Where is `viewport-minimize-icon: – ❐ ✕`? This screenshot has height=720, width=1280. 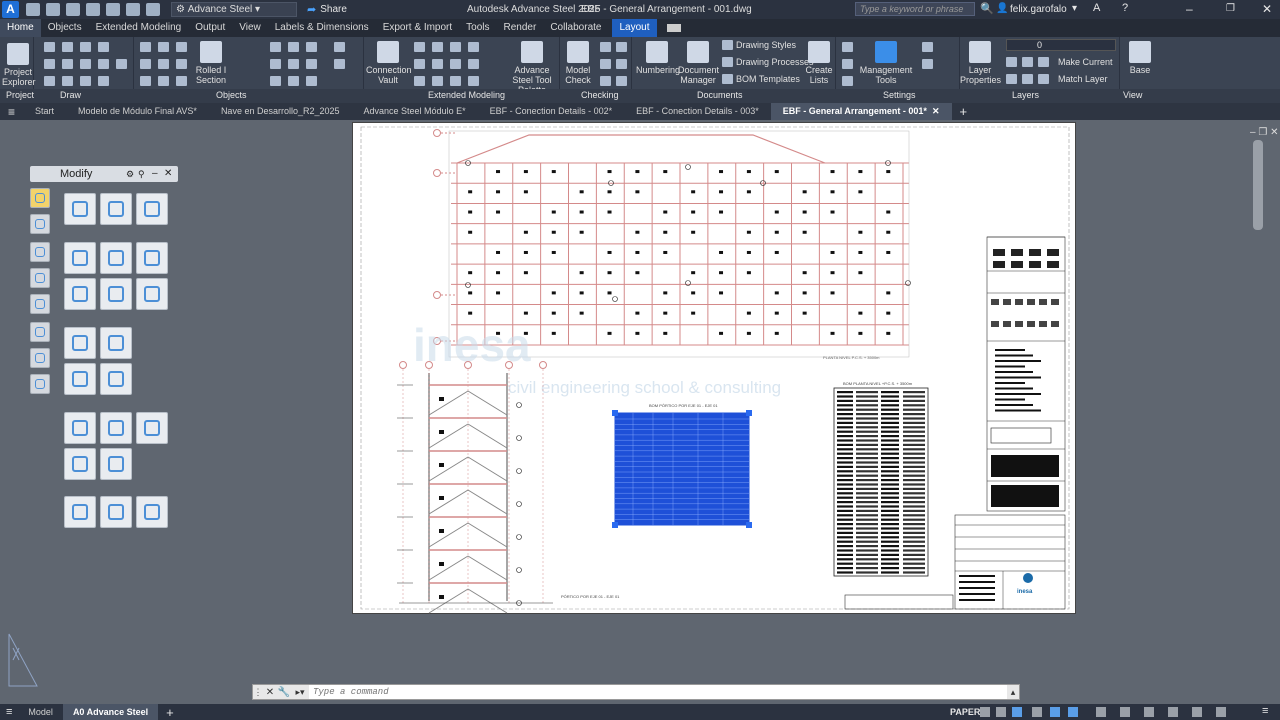
viewport-minimize-icon: – ❐ ✕ is located at coordinates (1264, 132).